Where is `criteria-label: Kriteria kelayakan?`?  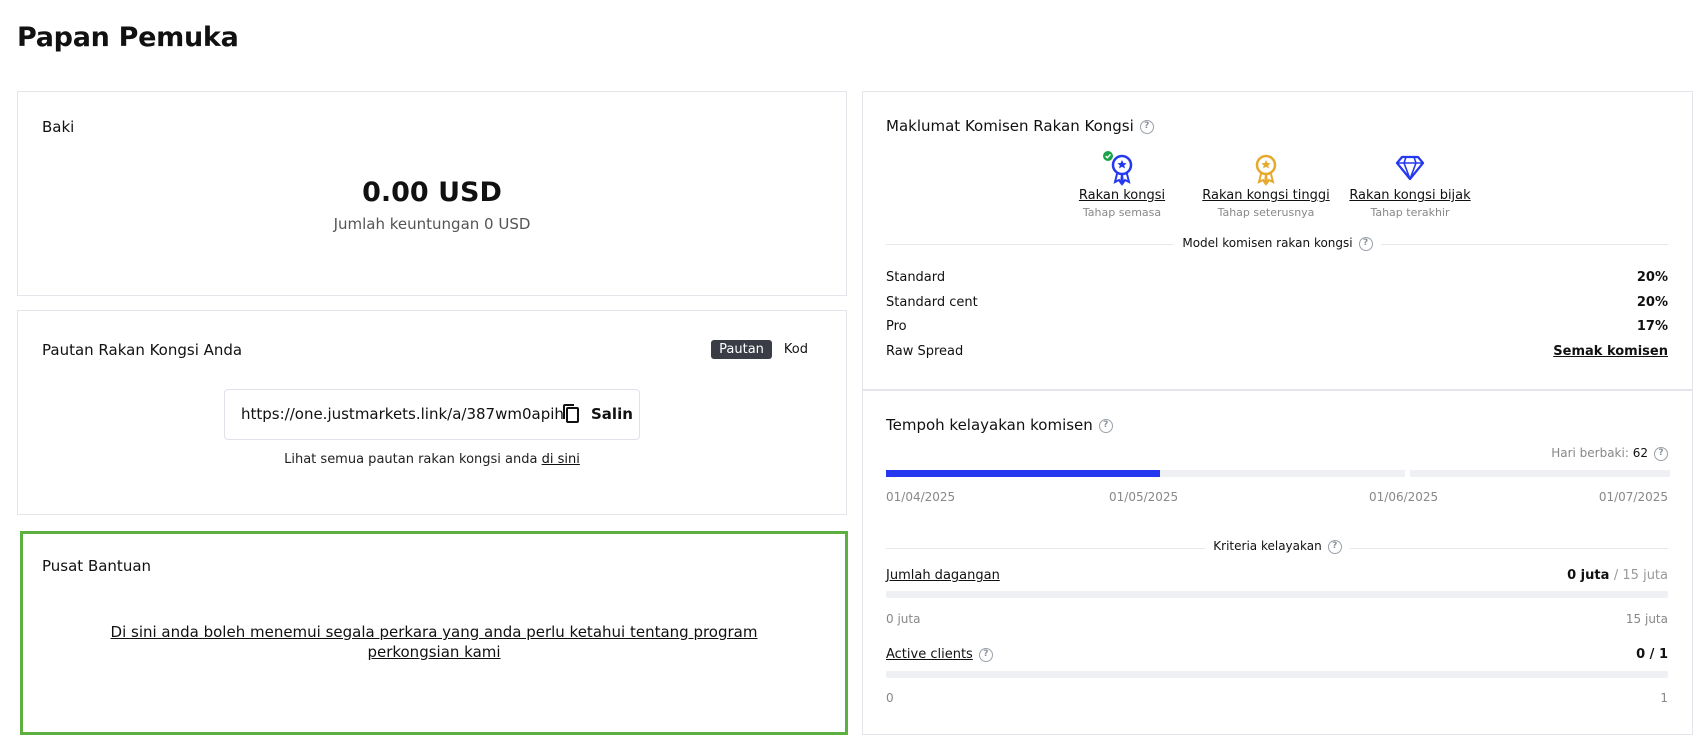 criteria-label: Kriteria kelayakan? is located at coordinates (1277, 546).